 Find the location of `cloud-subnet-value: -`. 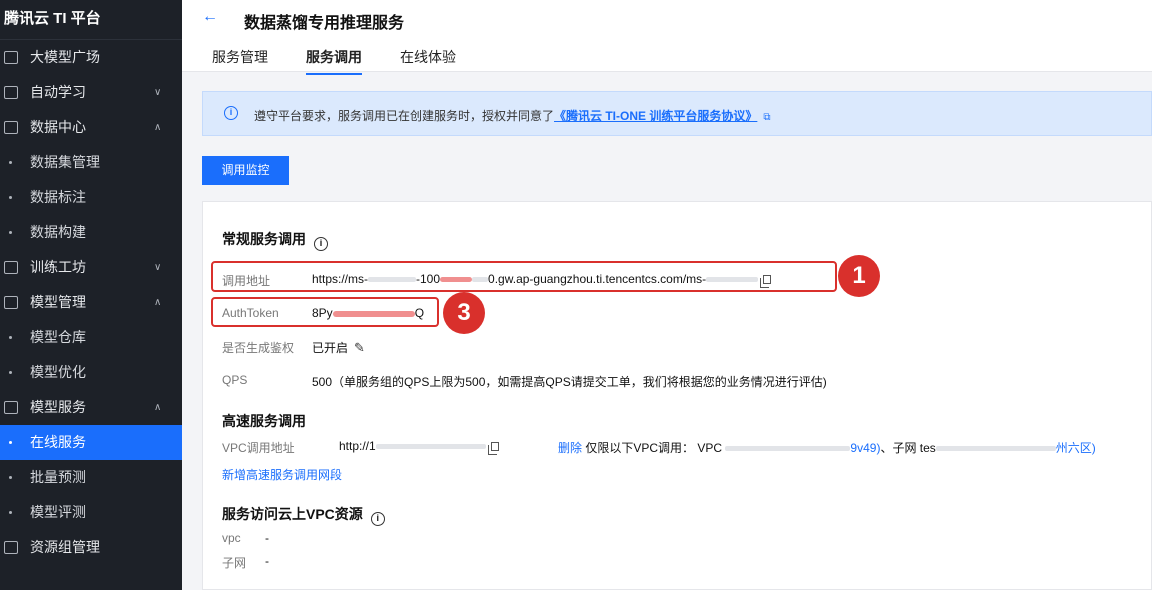

cloud-subnet-value: - is located at coordinates (267, 561).